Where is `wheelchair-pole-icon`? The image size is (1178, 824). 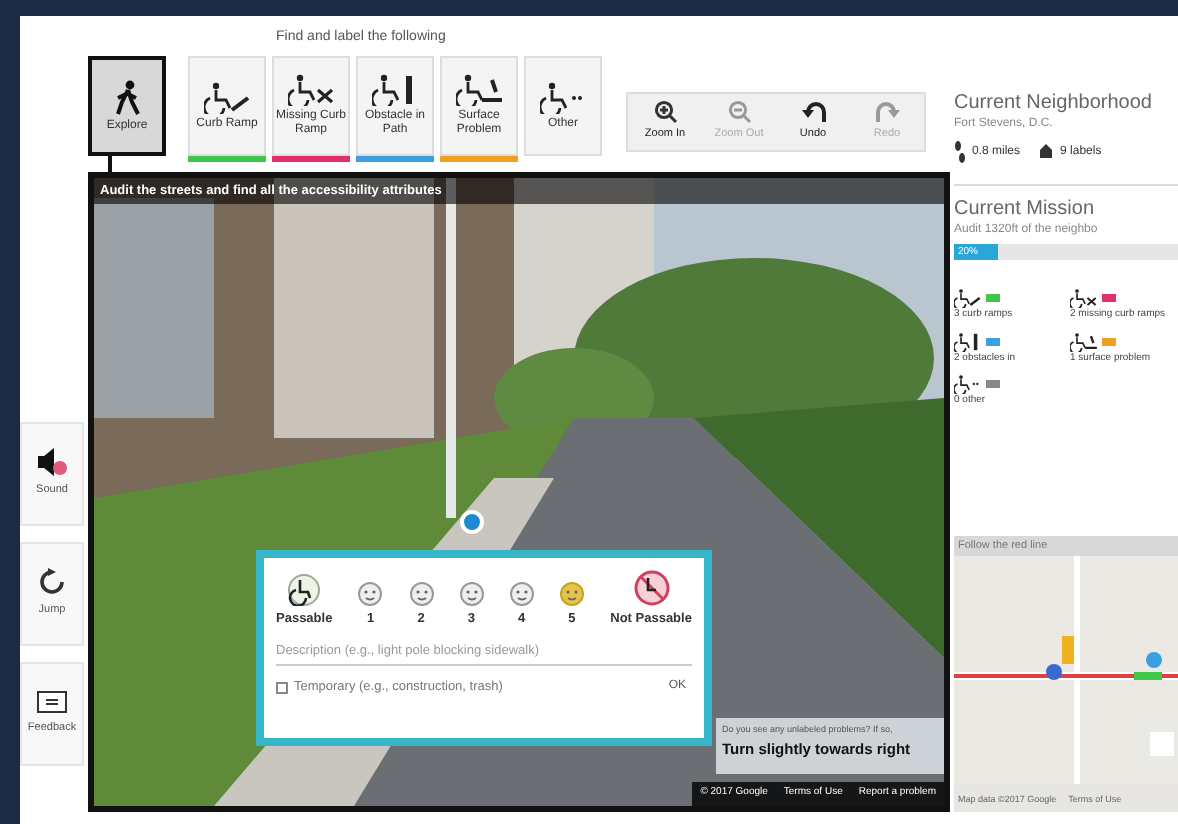
wheelchair-pole-icon is located at coordinates (968, 341).